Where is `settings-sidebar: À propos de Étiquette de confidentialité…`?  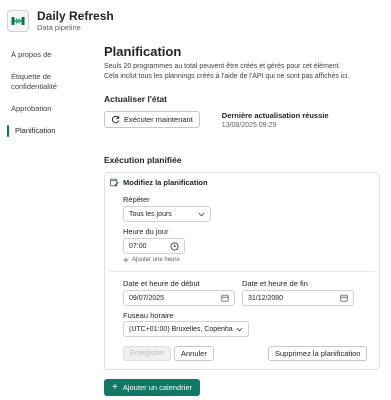
settings-sidebar: À propos de Étiquette de confidentialité… is located at coordinates (47, 97).